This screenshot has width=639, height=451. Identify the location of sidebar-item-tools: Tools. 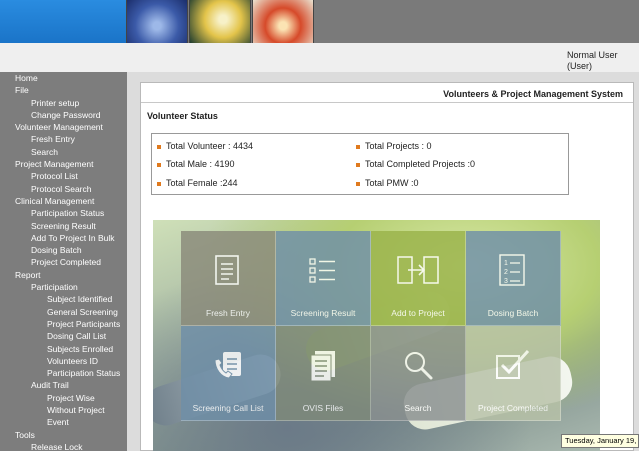
(63, 435).